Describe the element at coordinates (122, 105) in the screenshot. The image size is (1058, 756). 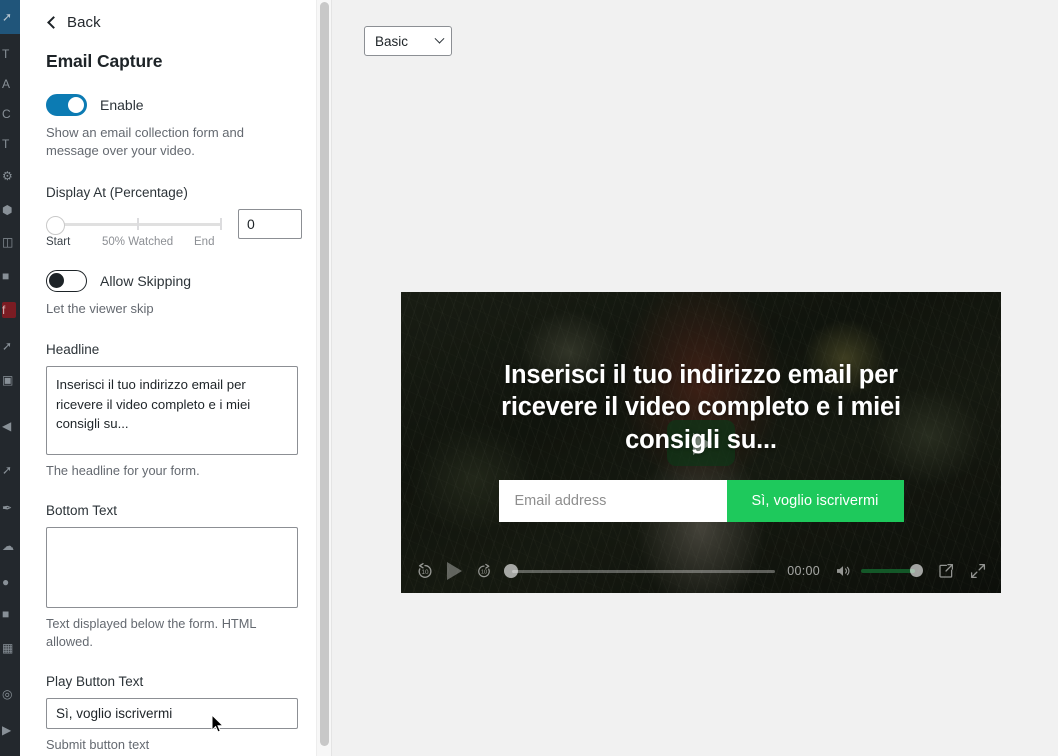
I see `enable-label: Enable` at that location.